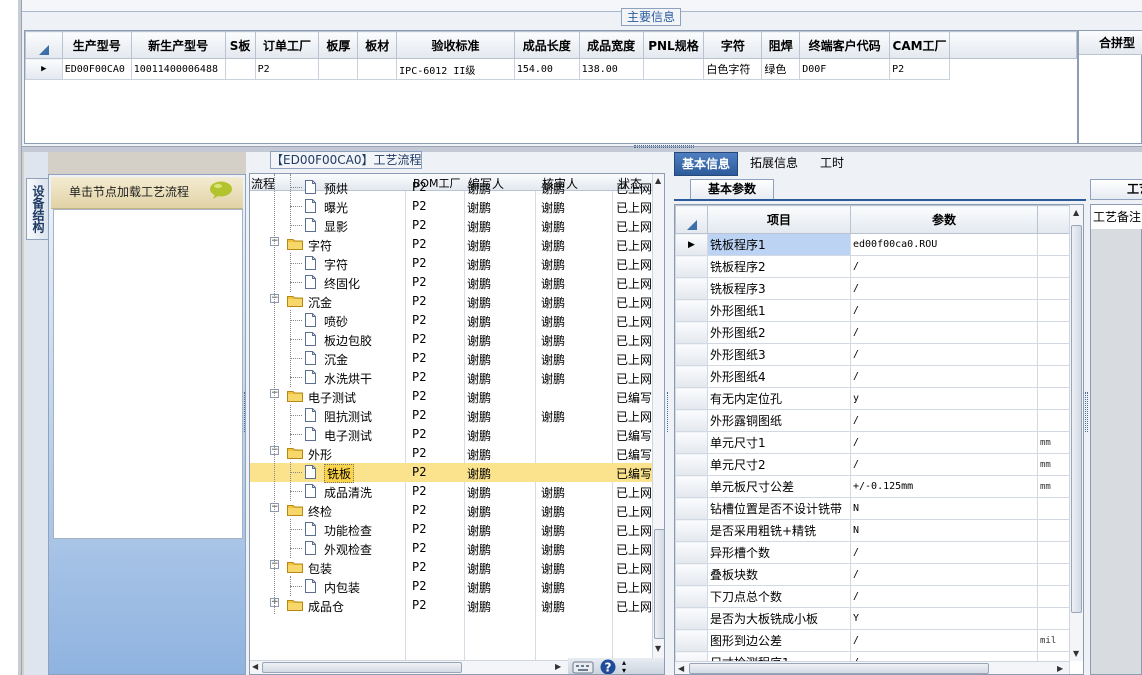 The height and width of the screenshot is (675, 1142). I want to click on tree-folder-node: − 外形 P2 谢鹏 已编写, so click(451, 453).